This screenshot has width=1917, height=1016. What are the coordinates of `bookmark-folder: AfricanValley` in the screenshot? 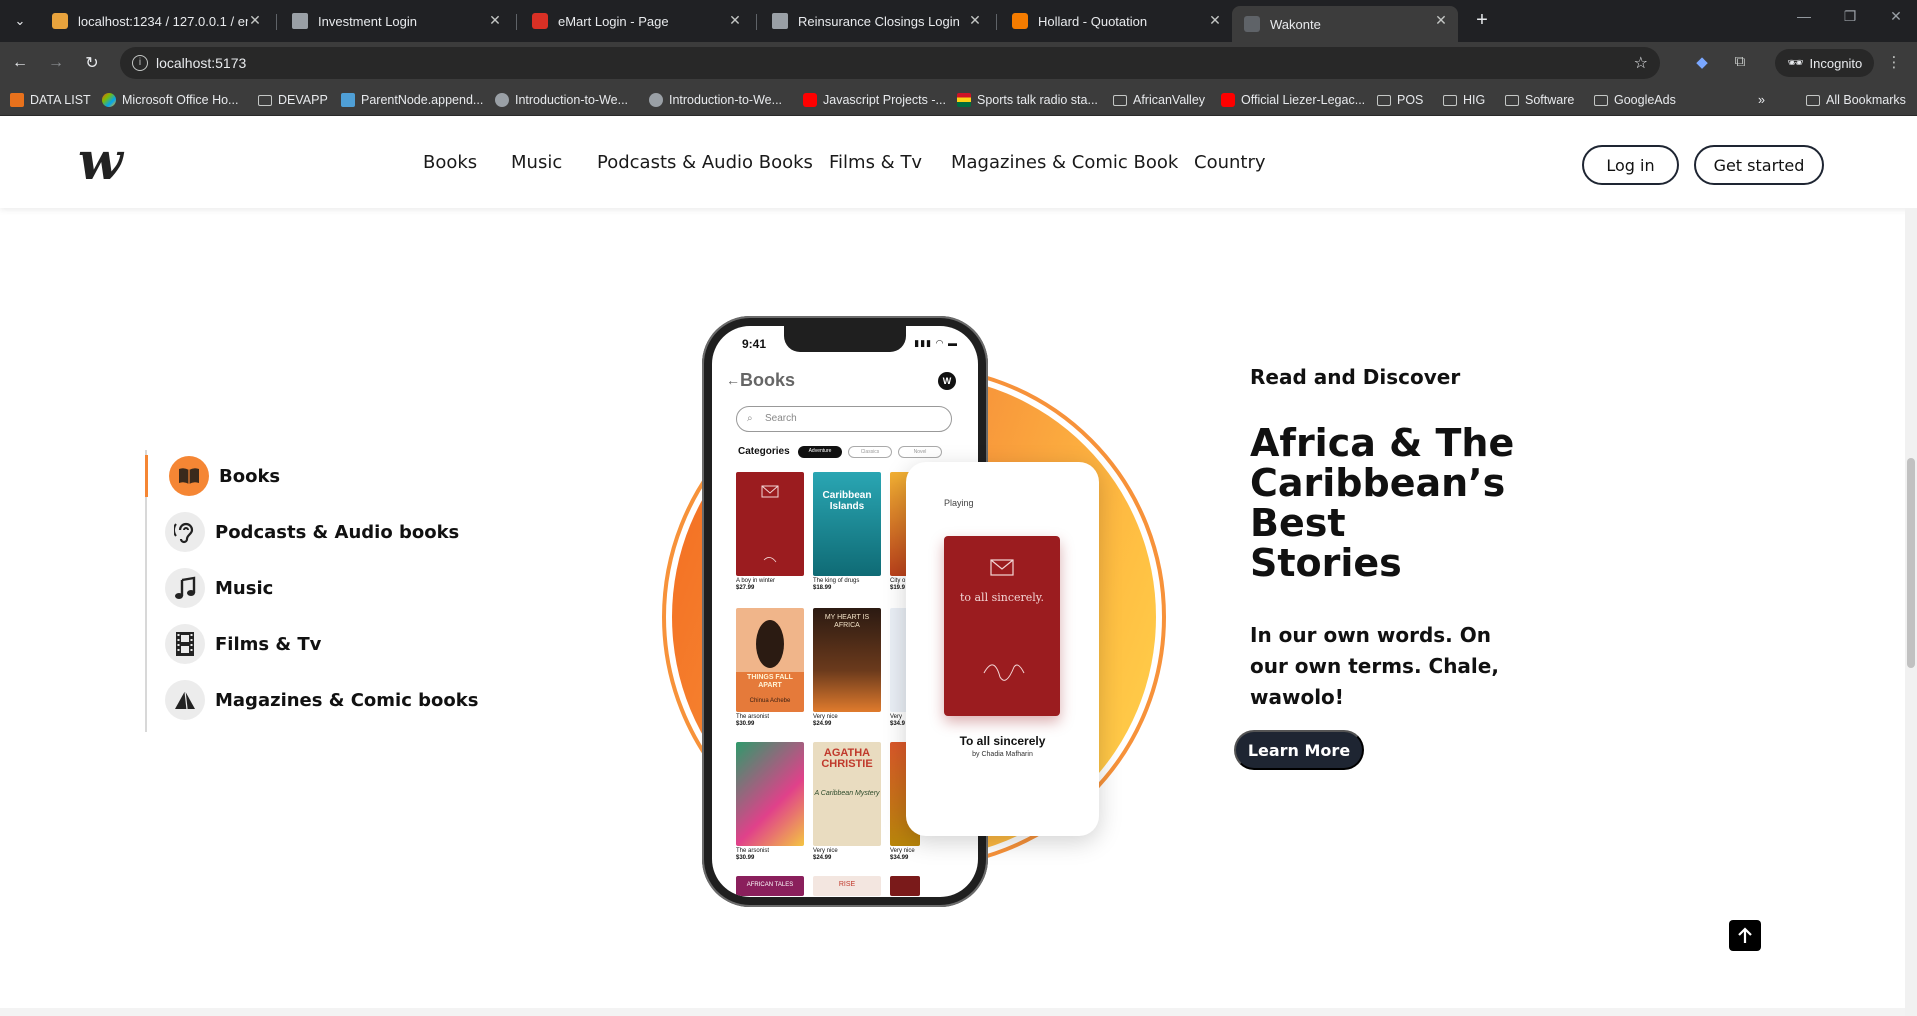 It's located at (1159, 100).